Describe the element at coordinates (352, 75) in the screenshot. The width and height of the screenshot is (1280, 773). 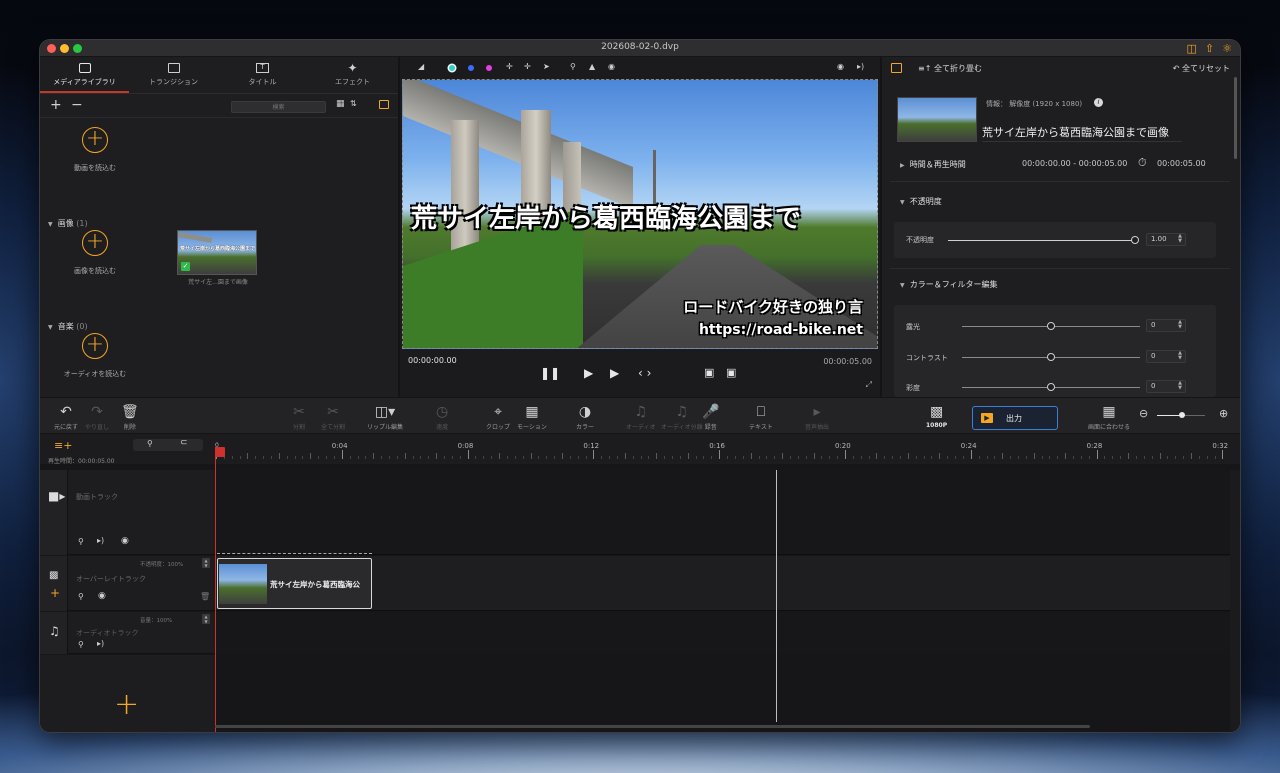
I see `tab-effects: ✦ エフェクト` at that location.